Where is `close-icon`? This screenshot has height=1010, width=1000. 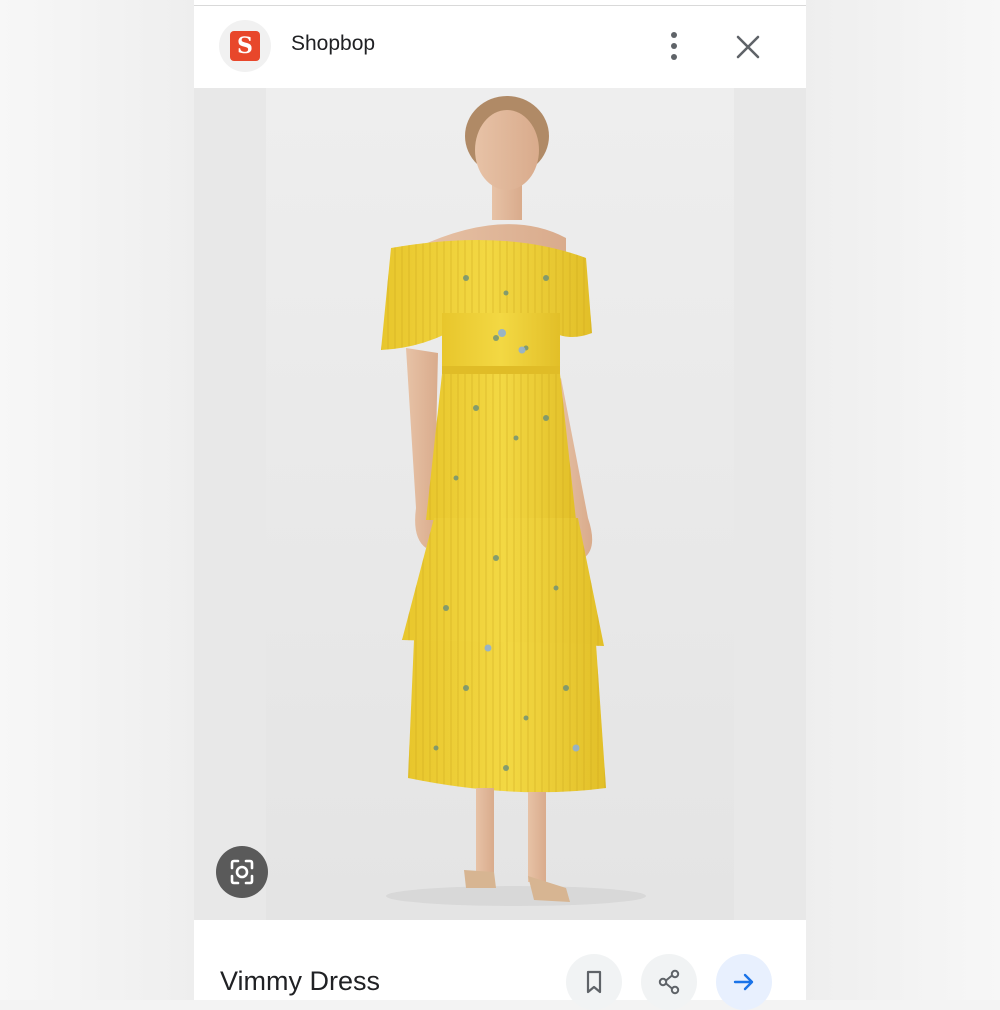
close-icon is located at coordinates (748, 47).